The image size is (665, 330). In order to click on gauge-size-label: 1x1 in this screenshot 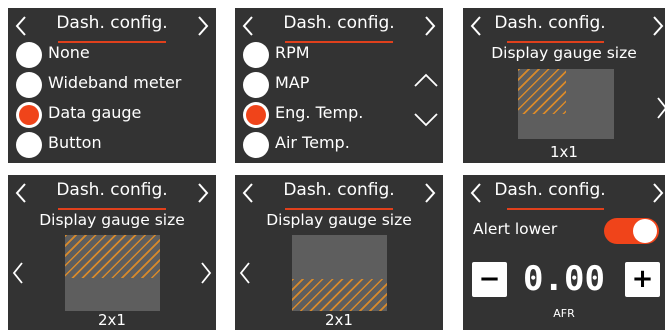, I will do `click(564, 152)`.